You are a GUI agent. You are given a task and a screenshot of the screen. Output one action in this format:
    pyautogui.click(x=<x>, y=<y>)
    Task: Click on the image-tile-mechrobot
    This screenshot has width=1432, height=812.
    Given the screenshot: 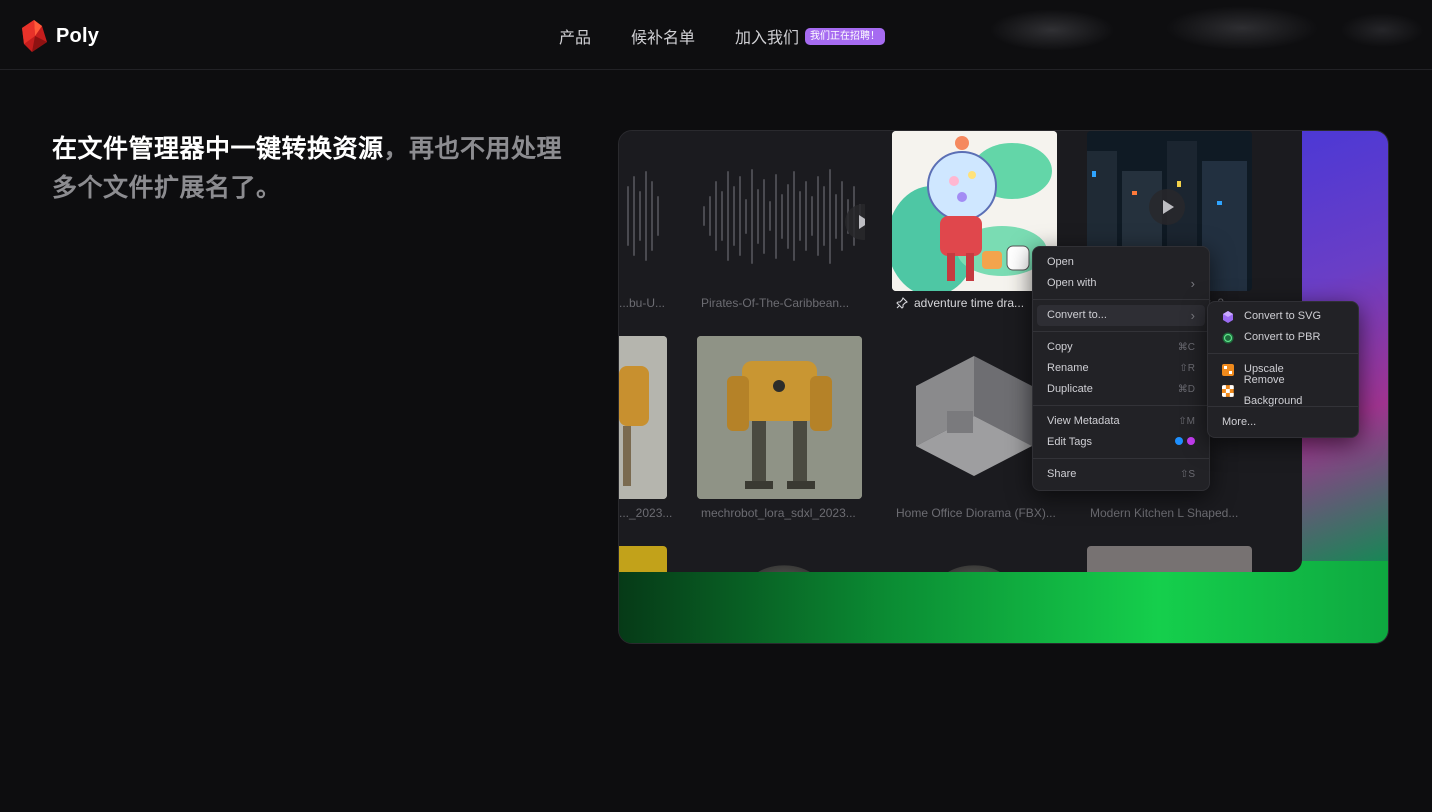 What is the action you would take?
    pyautogui.click(x=779, y=417)
    